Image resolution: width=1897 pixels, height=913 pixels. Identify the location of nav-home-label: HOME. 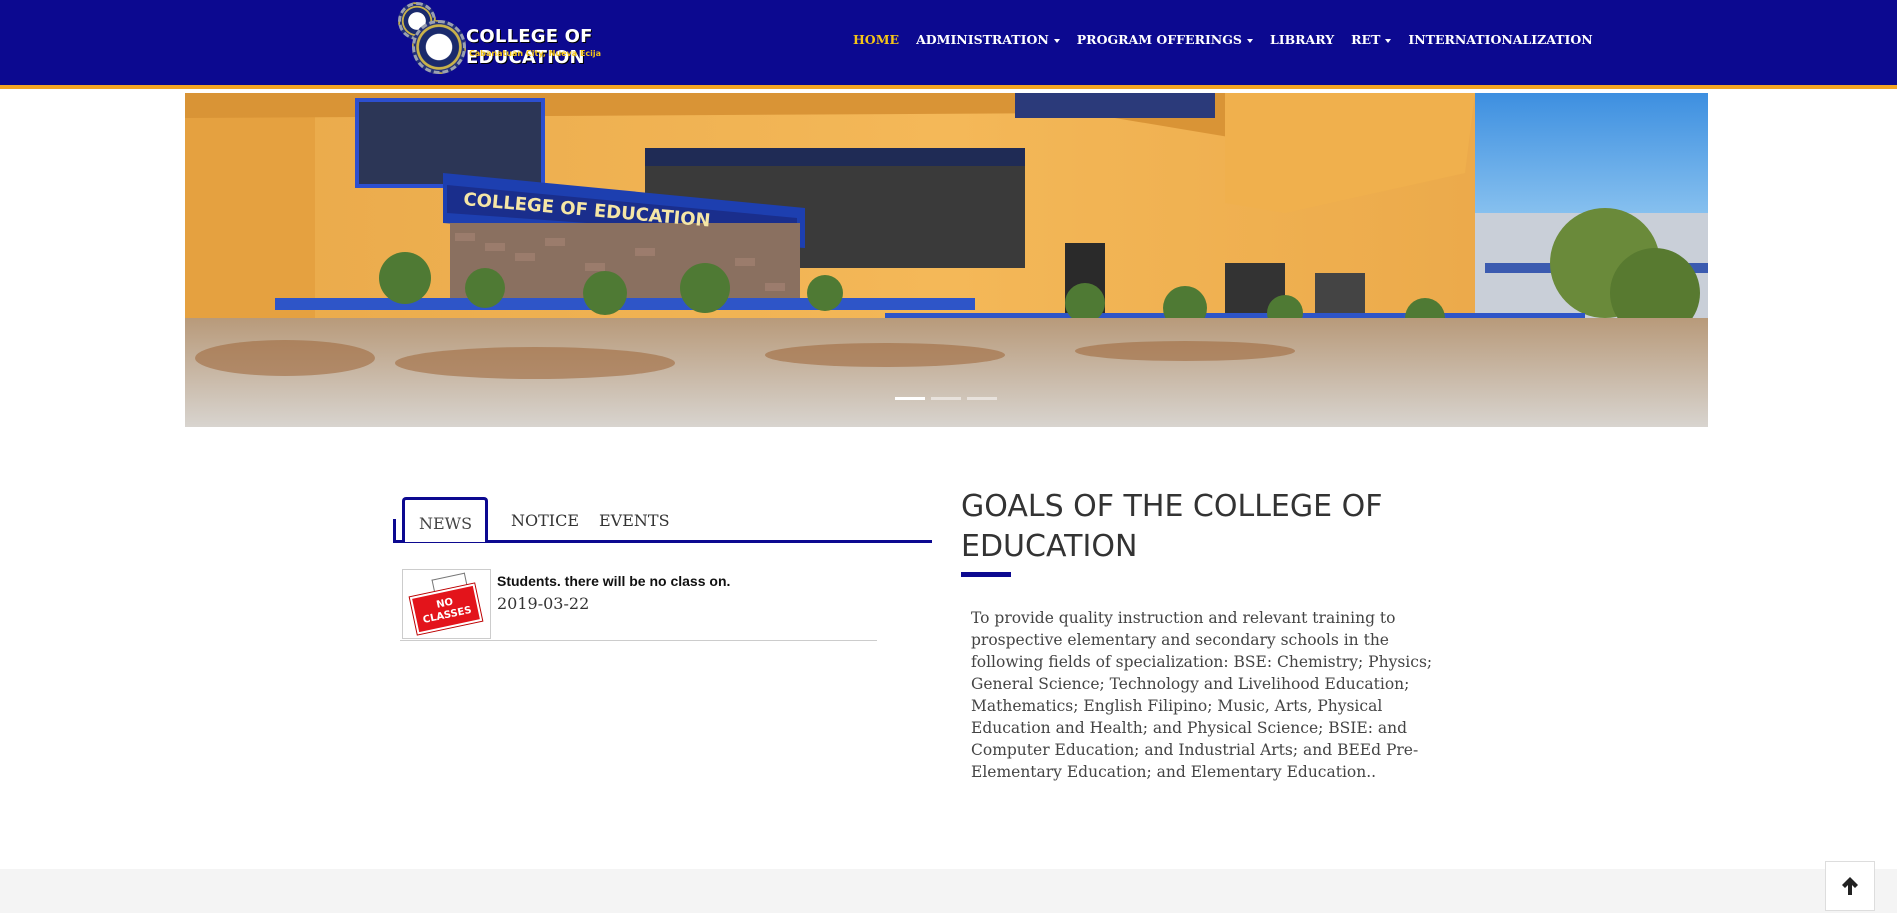
(876, 39).